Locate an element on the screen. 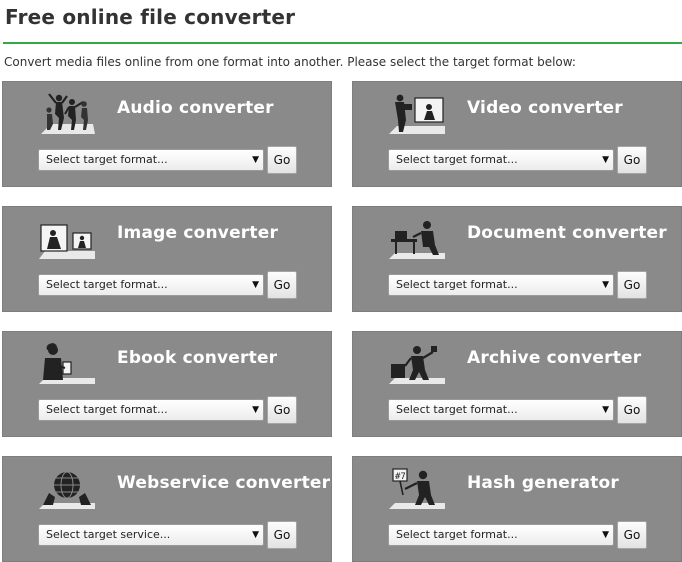 This screenshot has height=562, width=682. target-service-select: Select target service... ▼ is located at coordinates (151, 535).